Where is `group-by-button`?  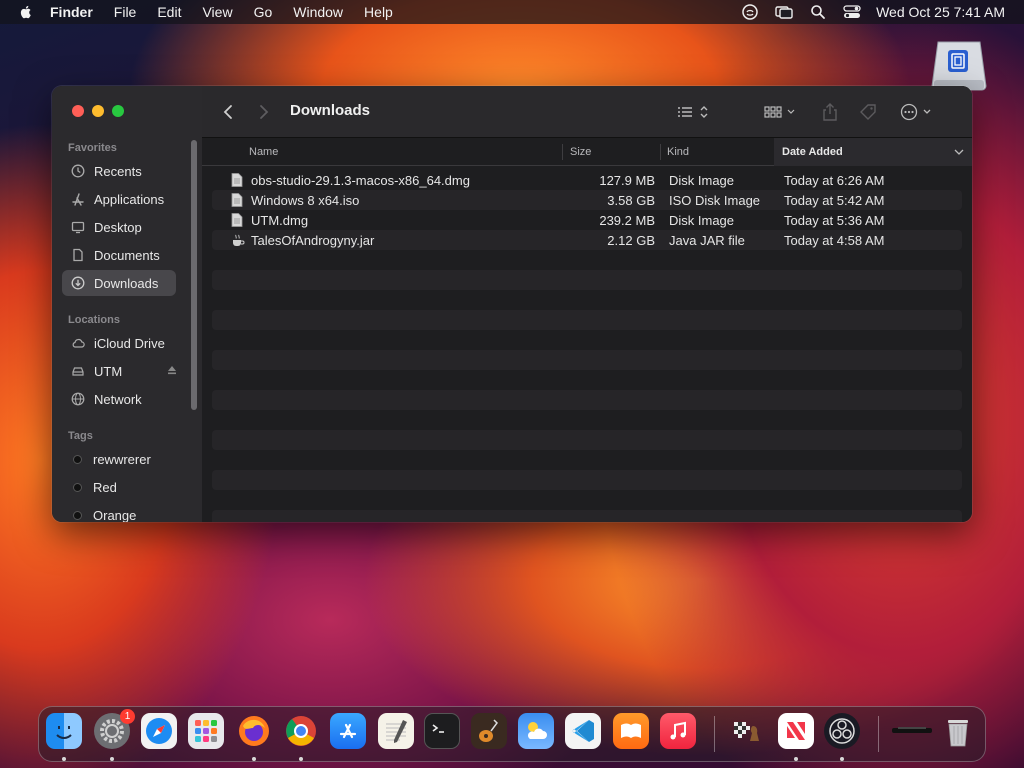
group-by-button is located at coordinates (780, 112).